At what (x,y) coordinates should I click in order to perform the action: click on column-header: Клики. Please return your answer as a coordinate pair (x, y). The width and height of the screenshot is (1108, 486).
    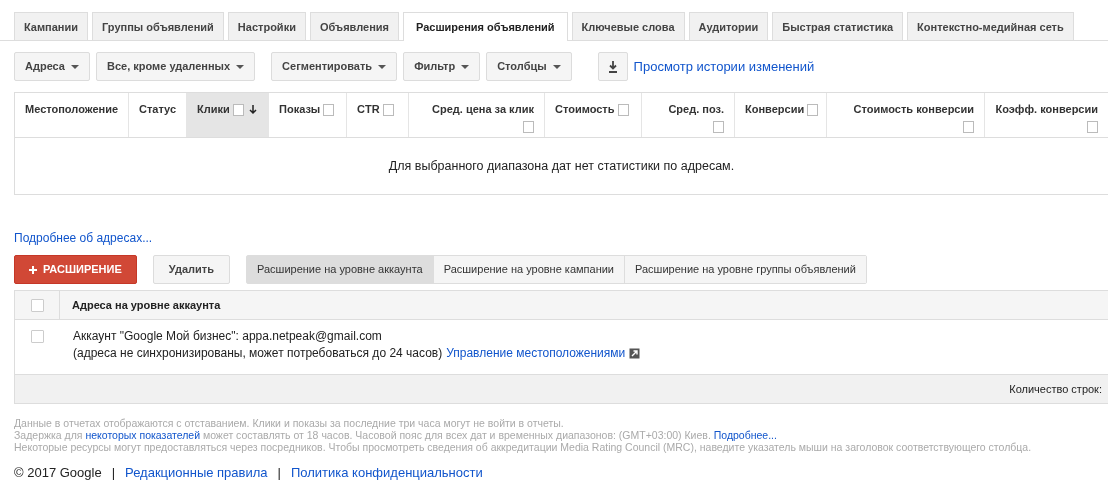
    Looking at the image, I should click on (213, 109).